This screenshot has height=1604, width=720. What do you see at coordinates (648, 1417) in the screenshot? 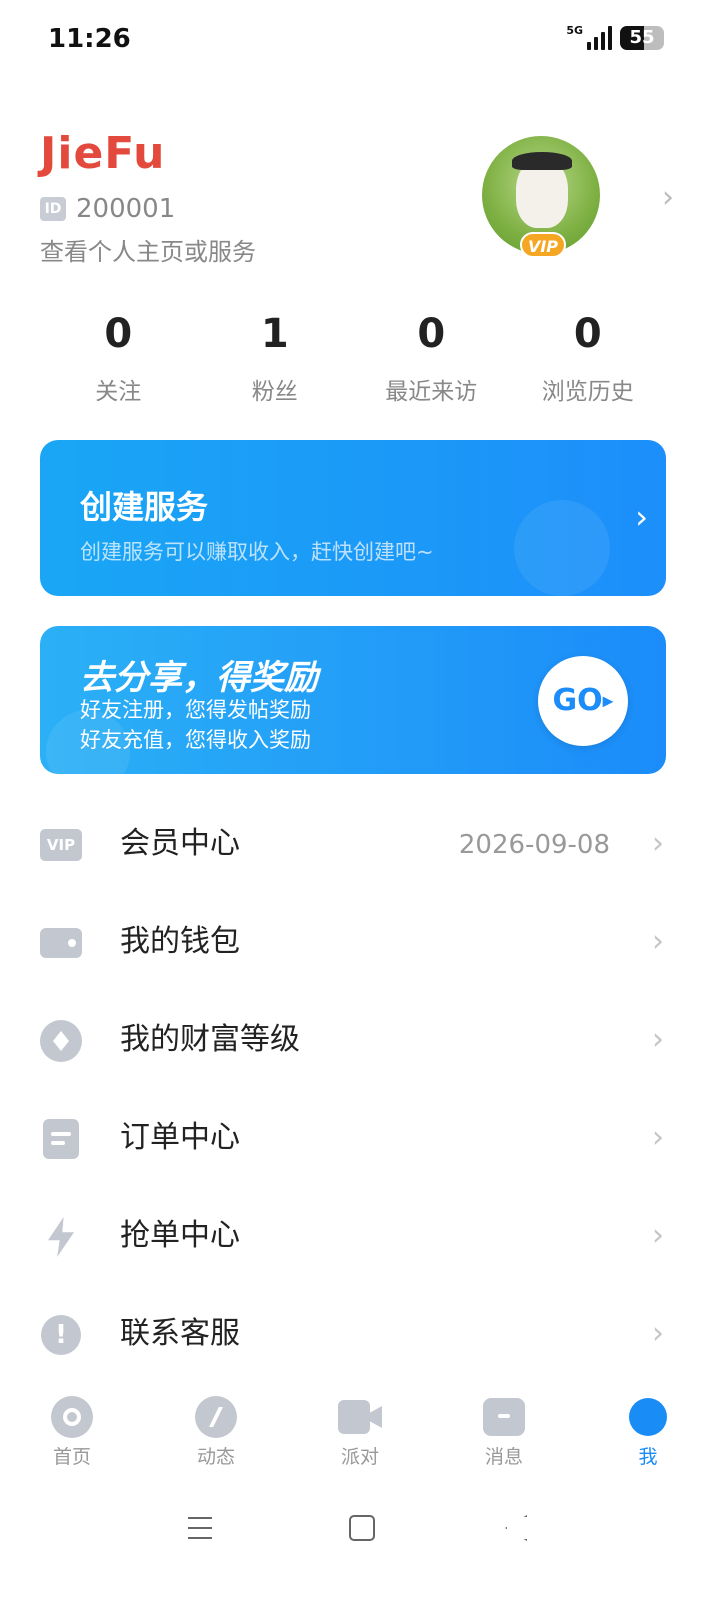
I see `profile-icon` at bounding box center [648, 1417].